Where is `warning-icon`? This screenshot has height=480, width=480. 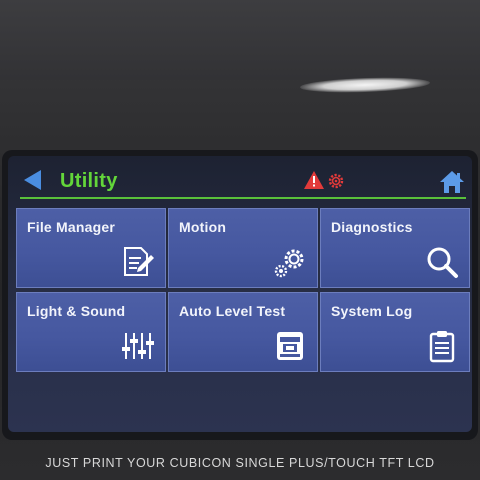 warning-icon is located at coordinates (314, 180).